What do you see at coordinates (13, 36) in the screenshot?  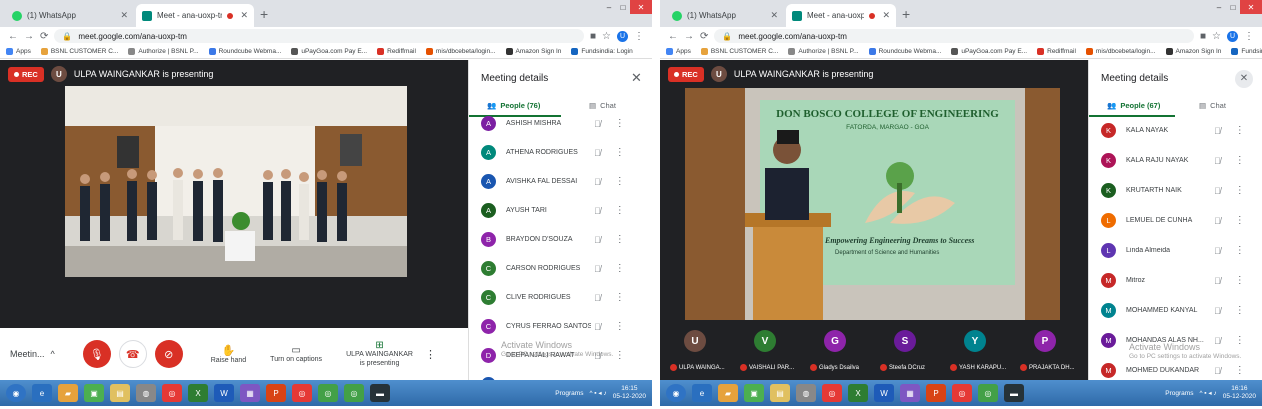 I see `back-icon: ←` at bounding box center [13, 36].